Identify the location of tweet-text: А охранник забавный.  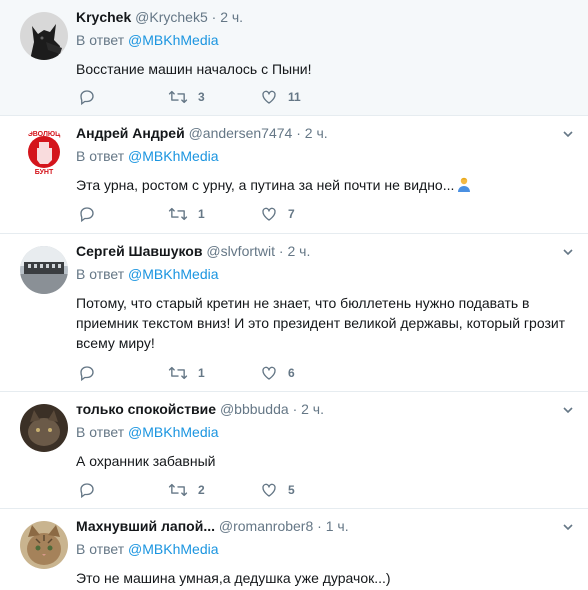
(146, 461).